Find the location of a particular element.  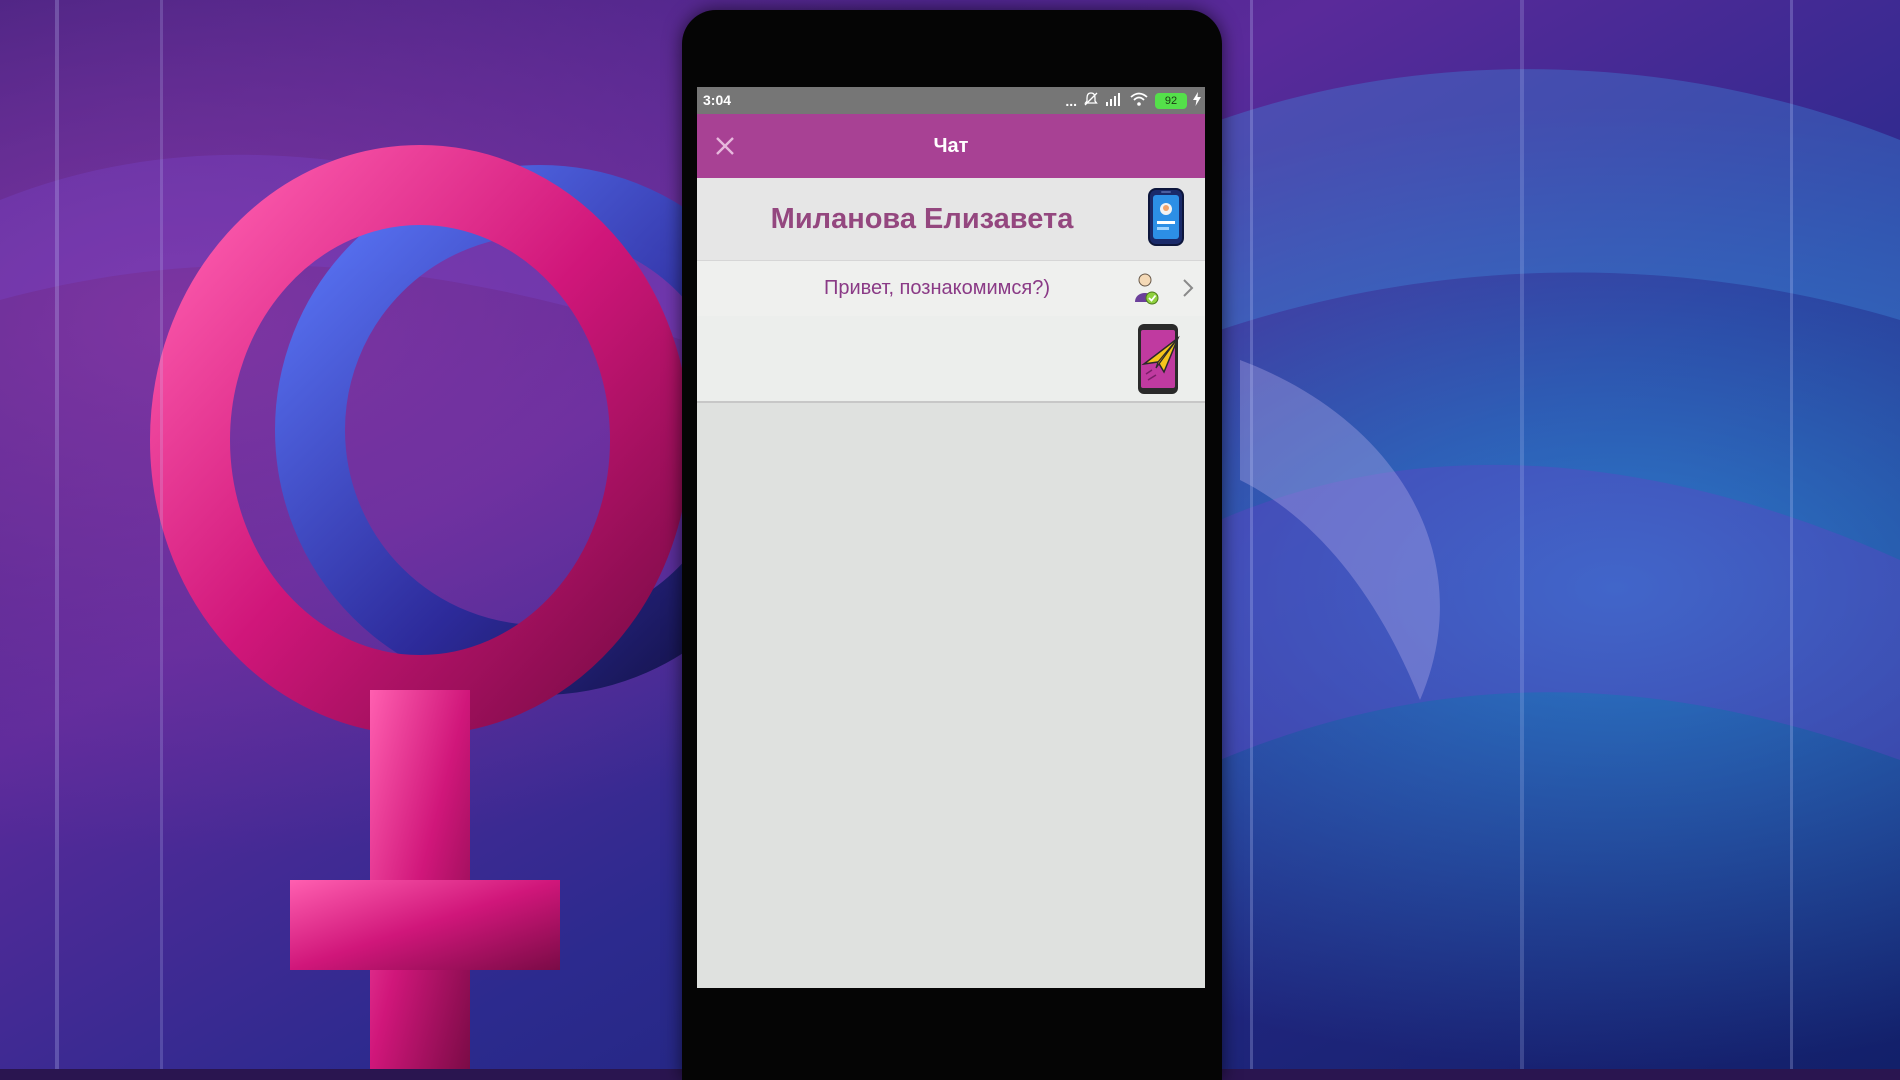

battery-icon: 92 is located at coordinates (1171, 100).